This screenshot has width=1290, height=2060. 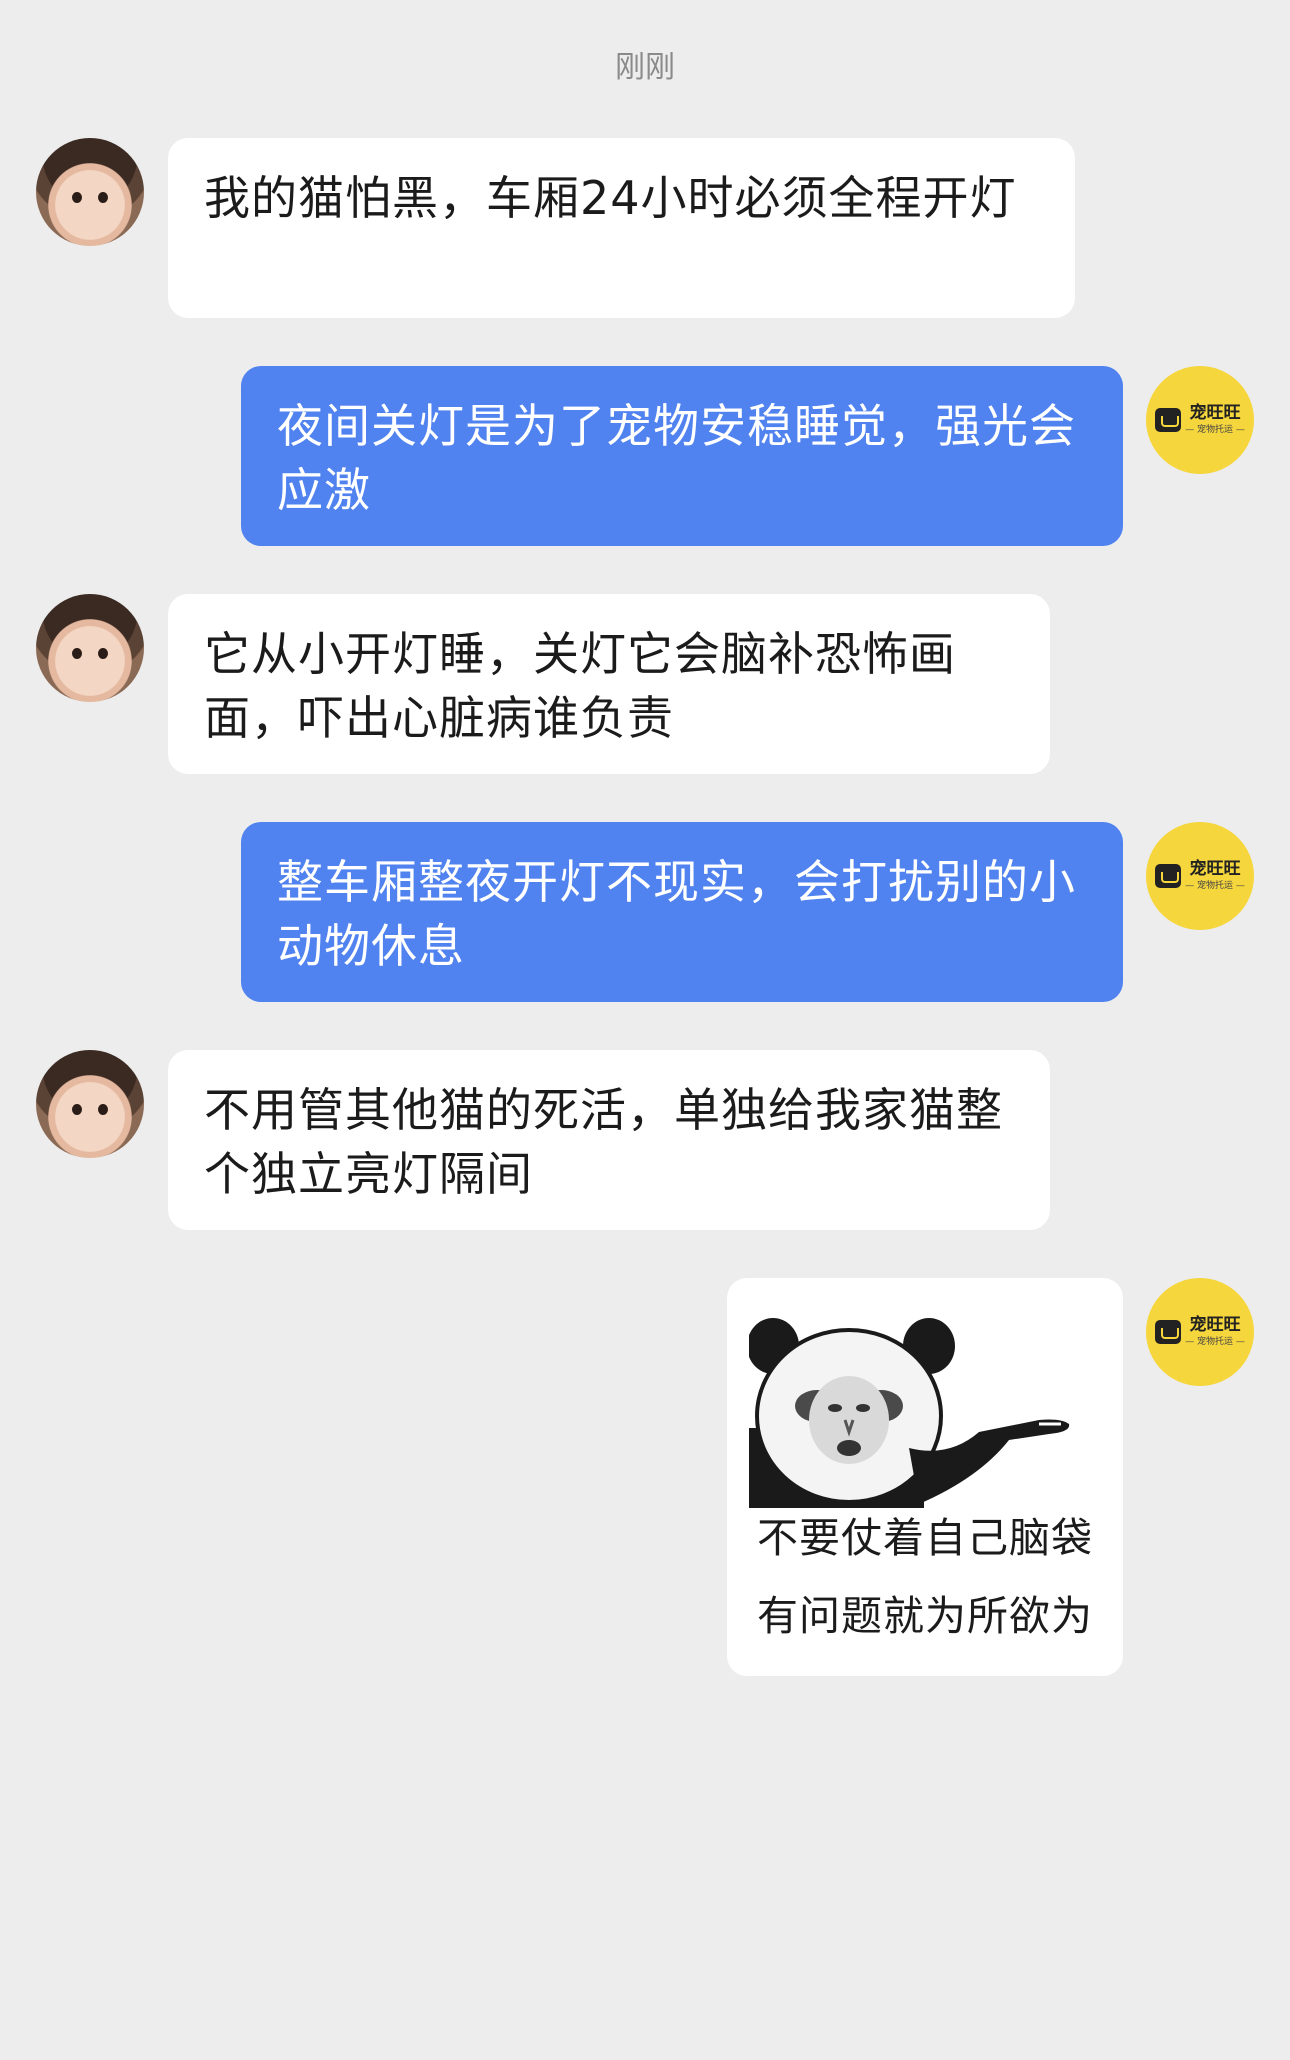 What do you see at coordinates (925, 1616) in the screenshot?
I see `sticker-caption-line-2: 有问题就为所欲为` at bounding box center [925, 1616].